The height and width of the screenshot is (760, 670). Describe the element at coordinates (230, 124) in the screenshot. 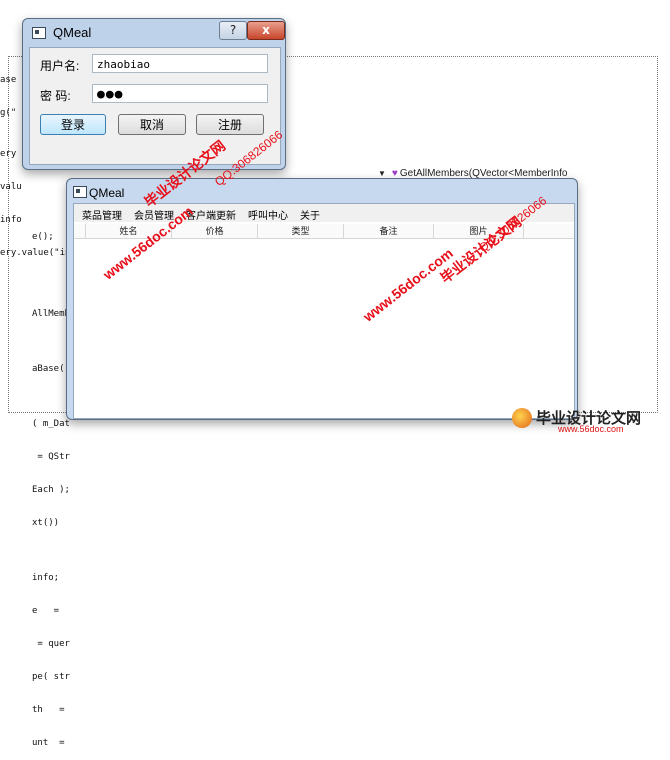

I see `register-button: 注册` at that location.